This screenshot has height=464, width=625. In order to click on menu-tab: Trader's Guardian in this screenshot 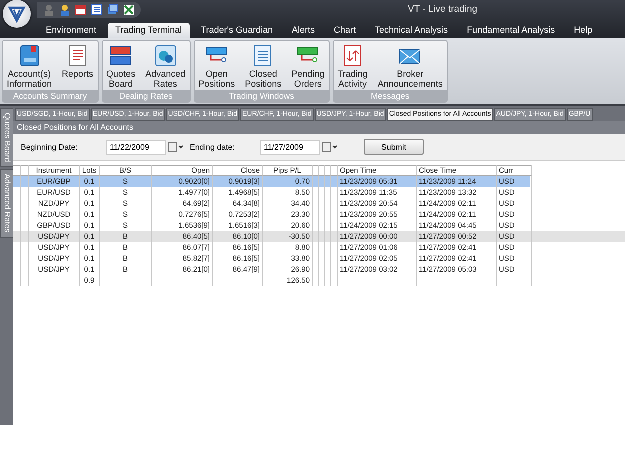, I will do `click(237, 30)`.